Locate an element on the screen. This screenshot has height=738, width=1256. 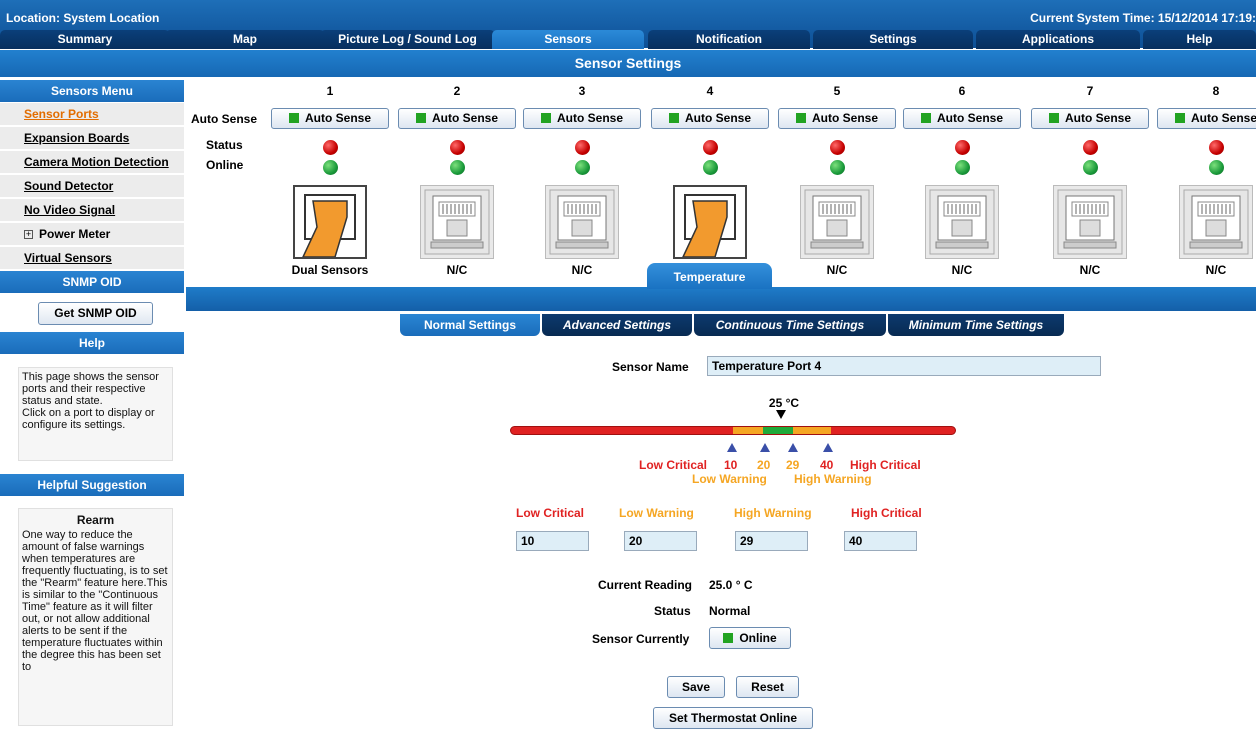
sensor-currently-label: Sensor Currently is located at coordinates (641, 639).